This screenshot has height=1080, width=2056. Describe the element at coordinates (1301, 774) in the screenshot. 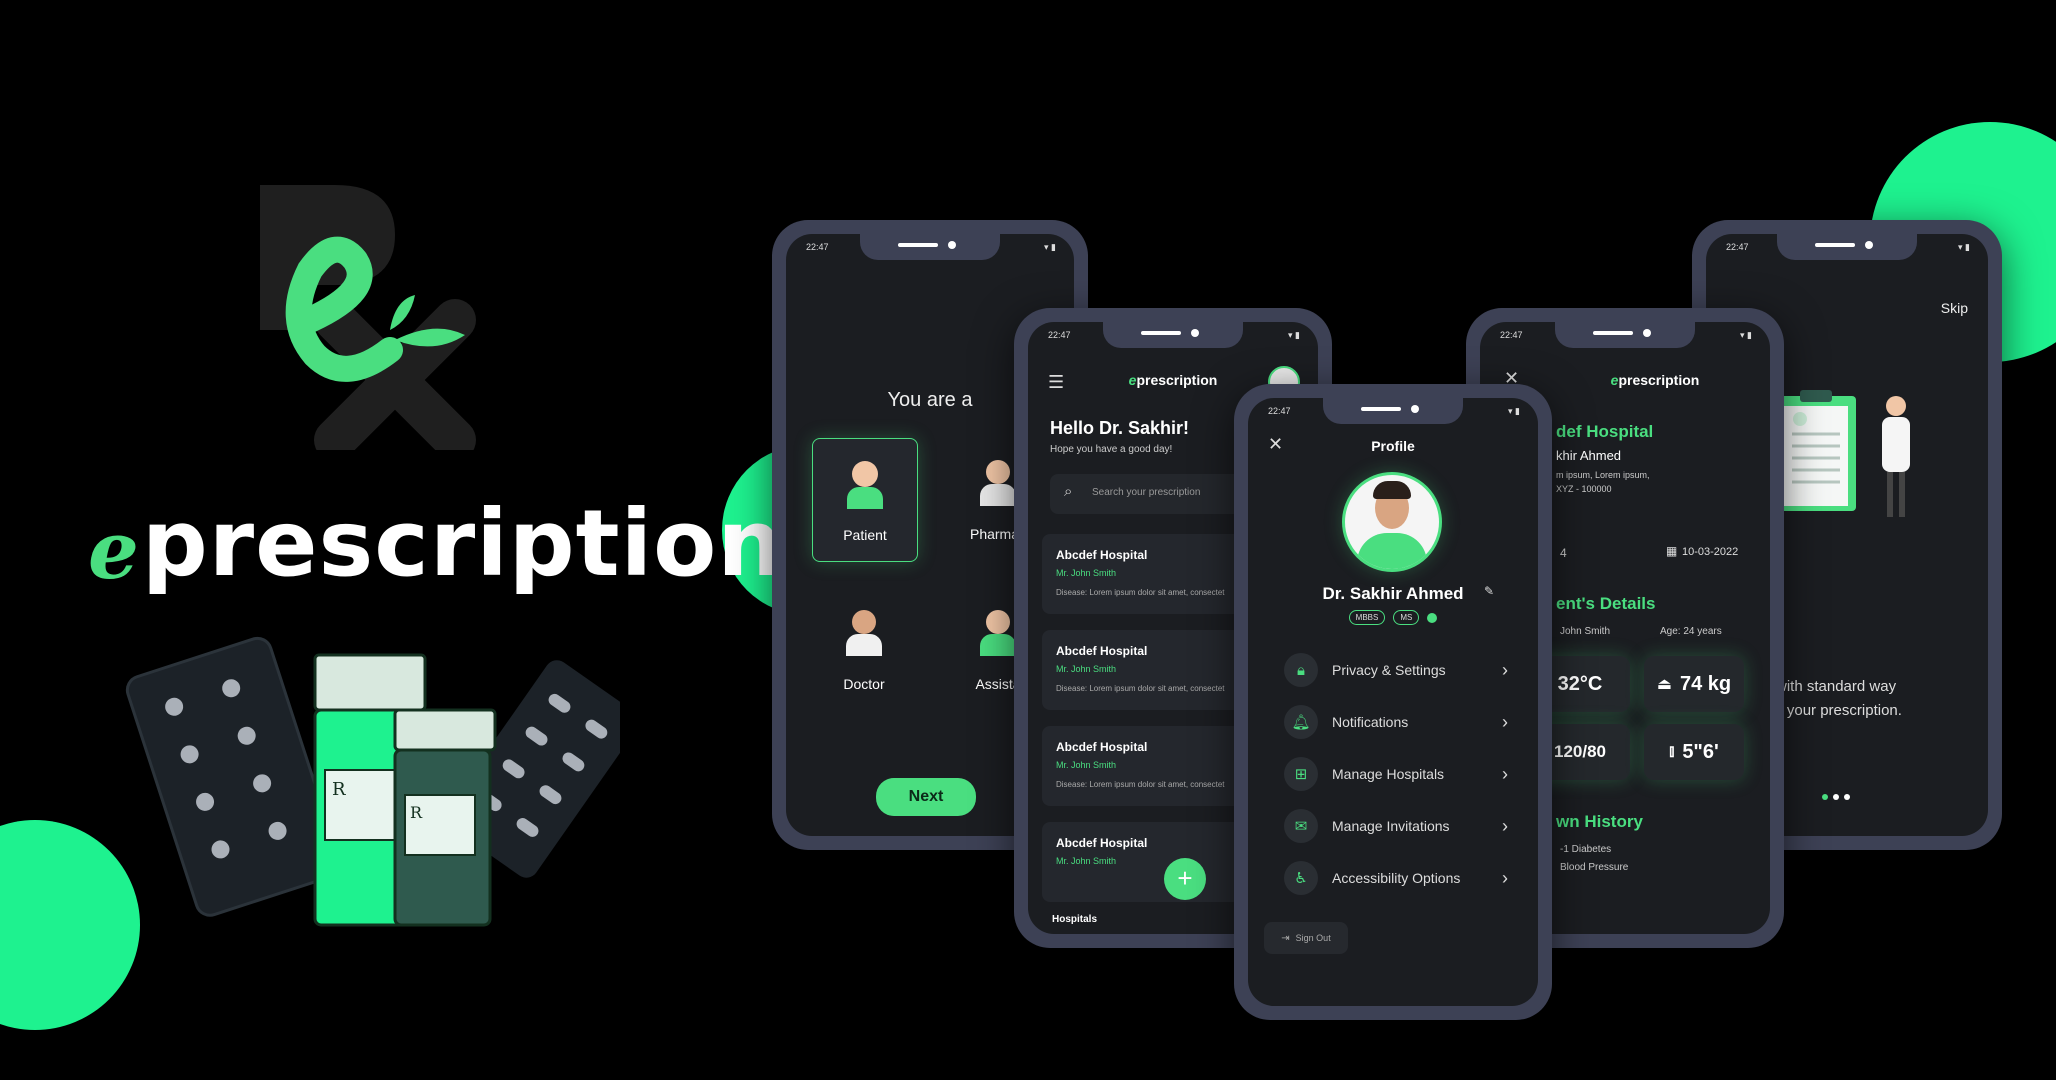

I see `hospital-icon: ⊞` at that location.